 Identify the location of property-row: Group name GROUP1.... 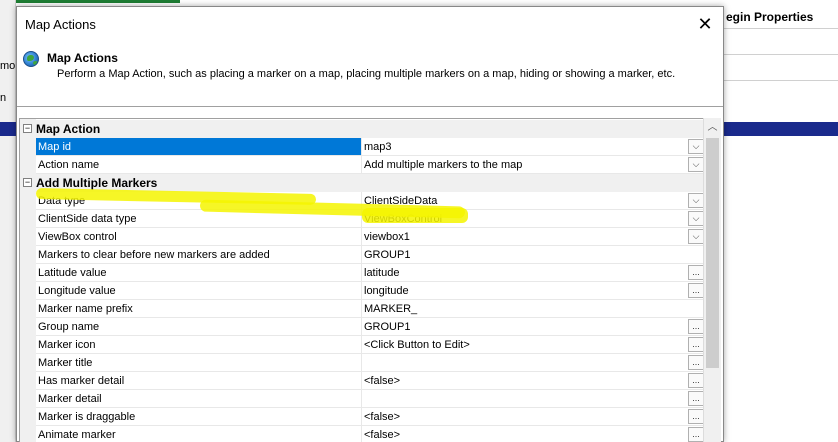
(363, 327).